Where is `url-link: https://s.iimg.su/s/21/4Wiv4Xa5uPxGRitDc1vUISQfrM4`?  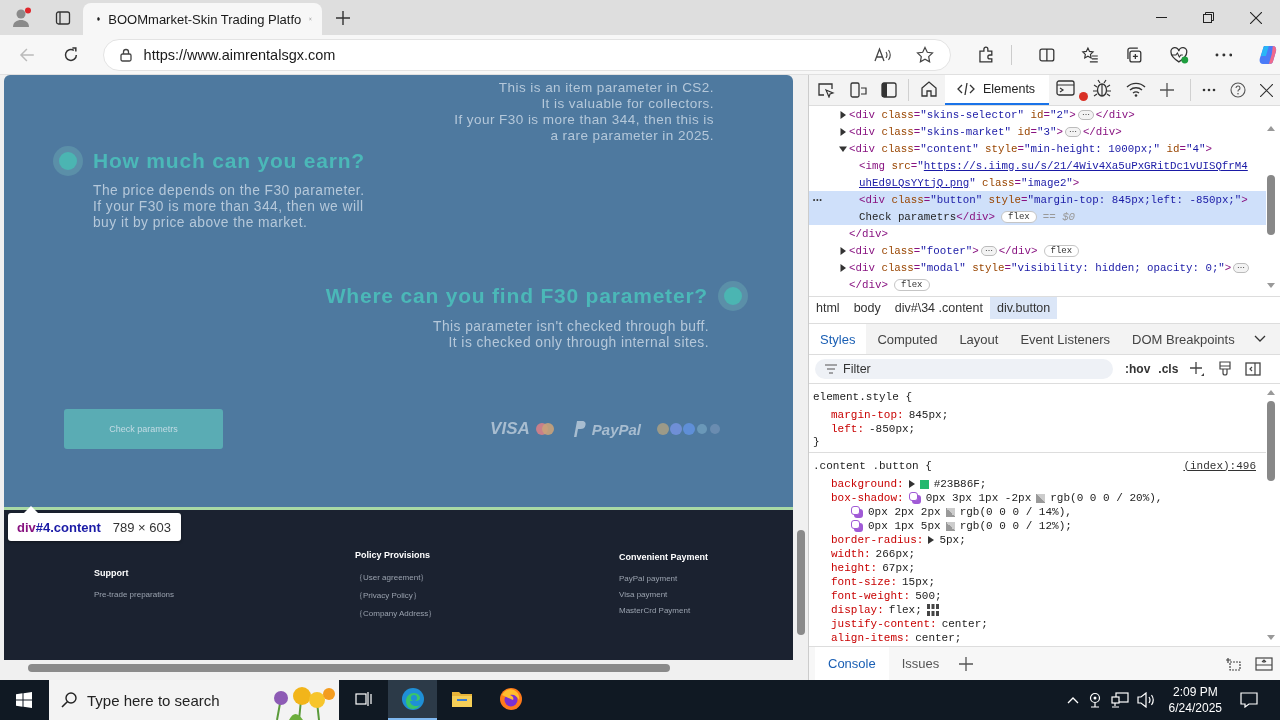
url-link: https://s.iimg.su/s/21/4Wiv4Xa5uPxGRitDc1vUISQfrM4 is located at coordinates (1085, 165).